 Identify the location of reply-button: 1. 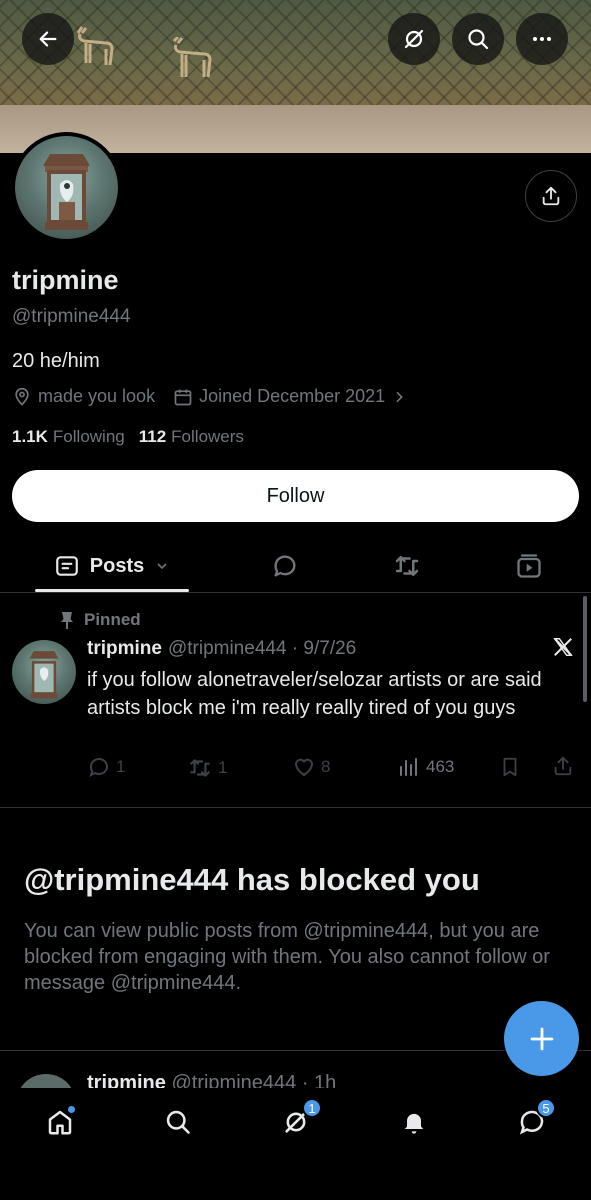
(106, 767).